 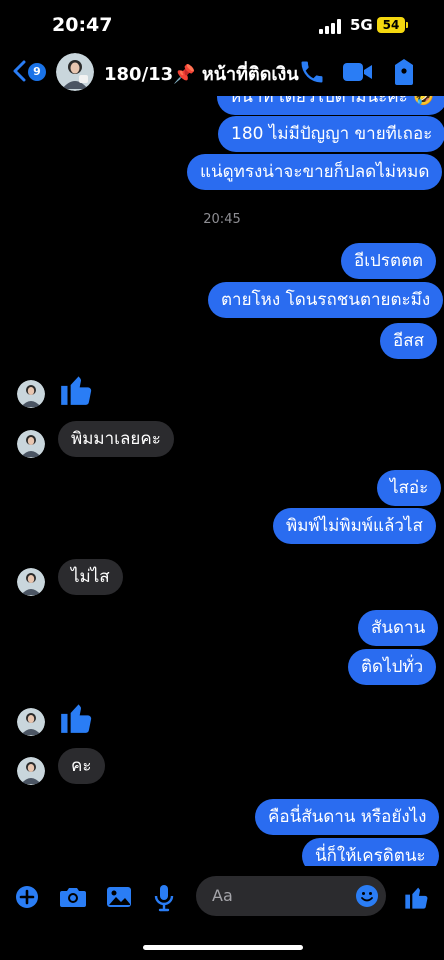 I want to click on conversation-title: 180/13📌 หน้าที่ติดเงิน, so click(x=201, y=73).